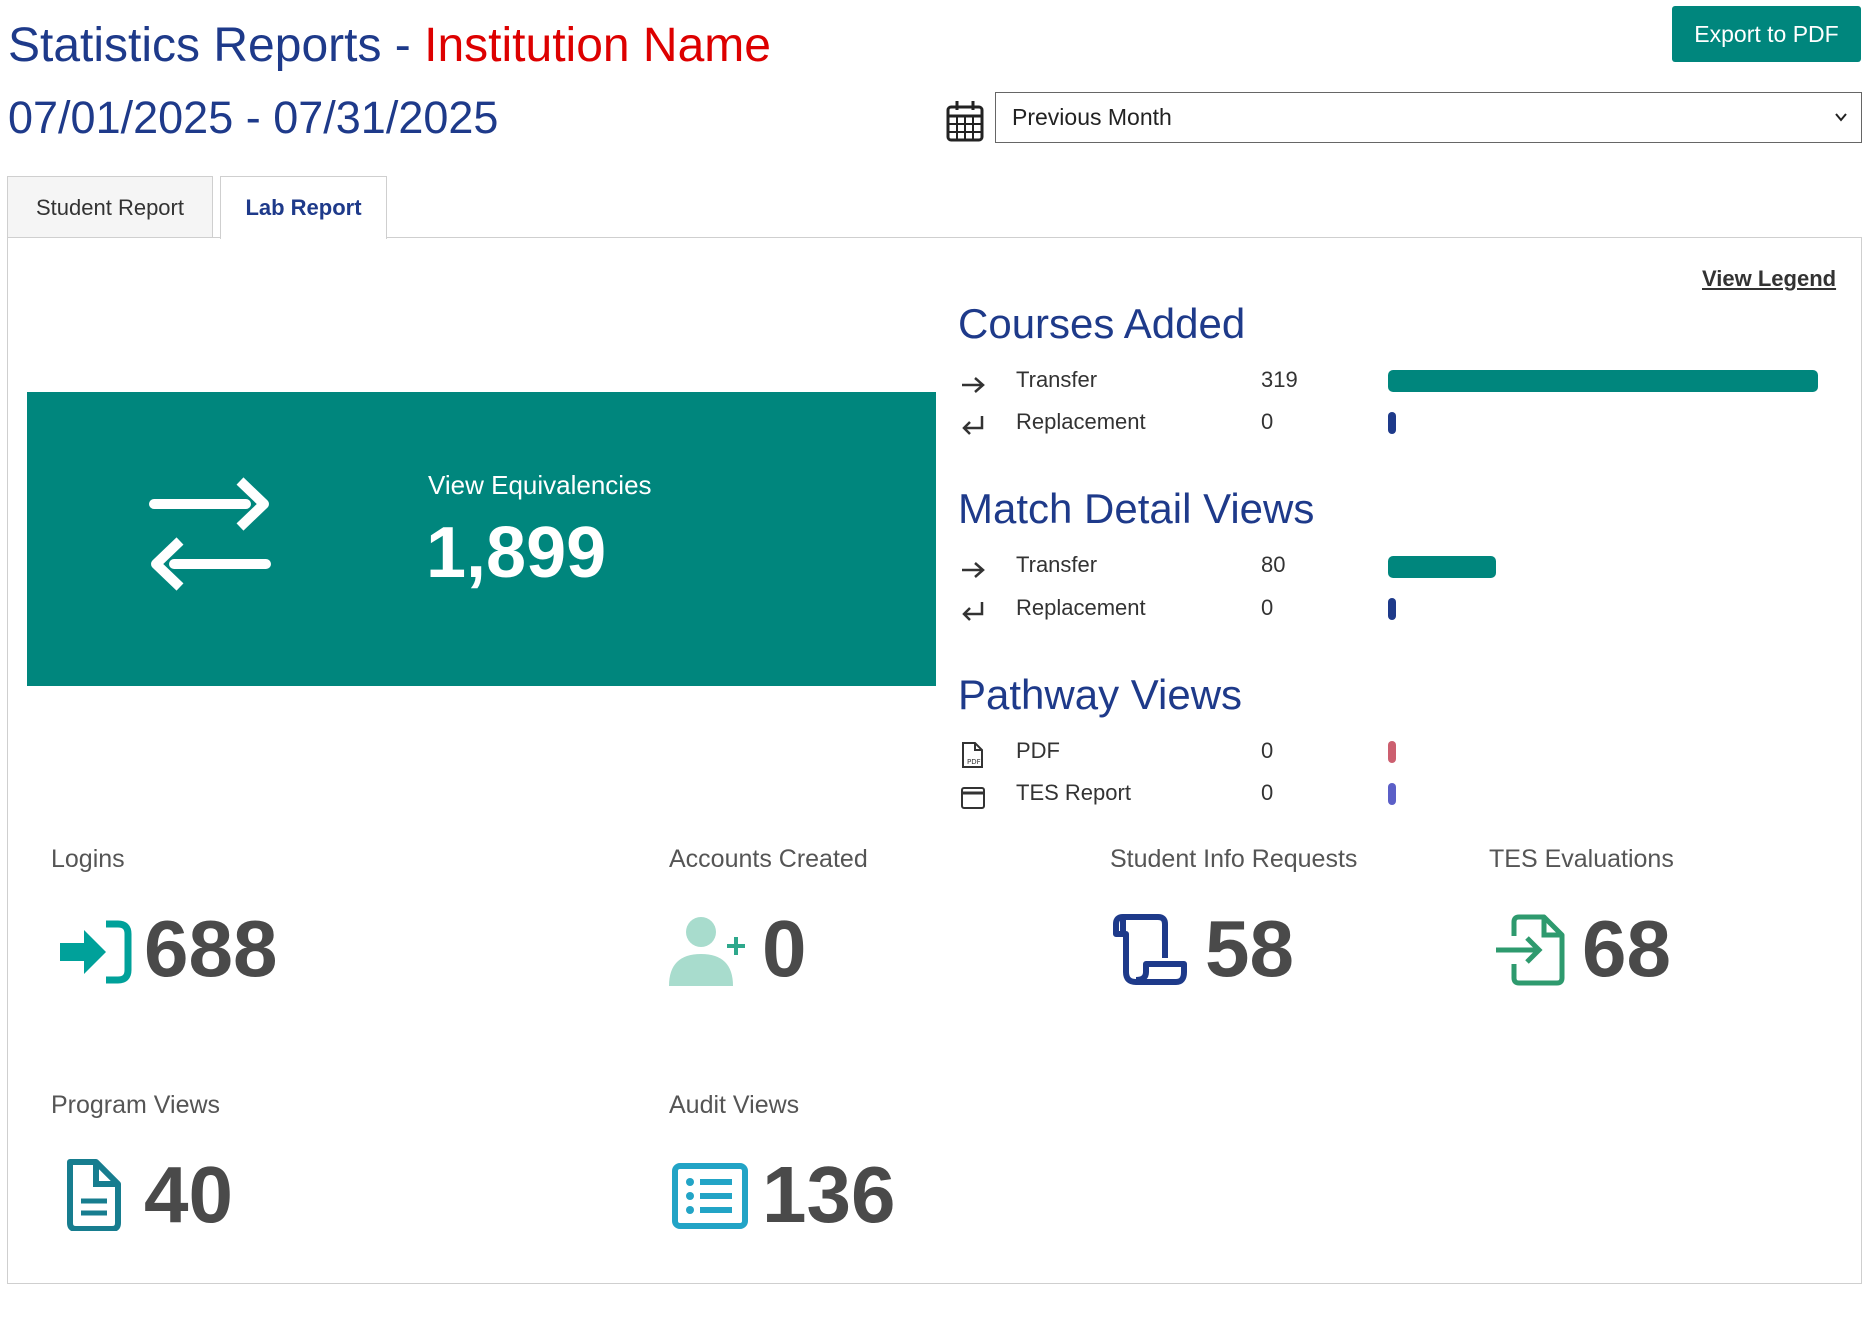 The height and width of the screenshot is (1324, 1866). Describe the element at coordinates (784, 948) in the screenshot. I see `accounts-created-value: 0` at that location.